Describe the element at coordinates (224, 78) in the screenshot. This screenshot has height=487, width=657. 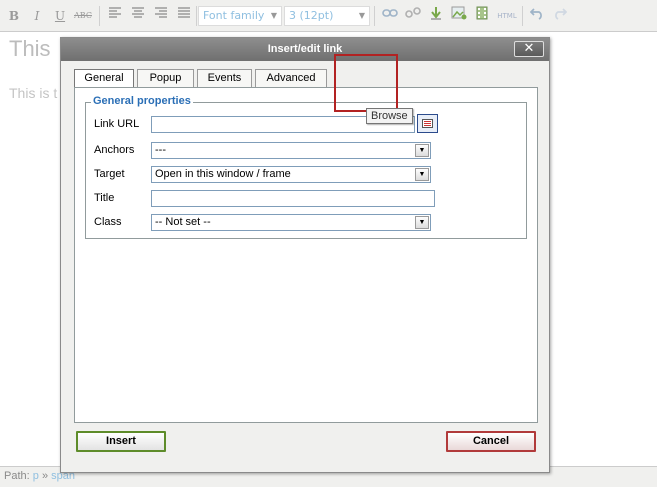
I see `tab-events: Events` at that location.